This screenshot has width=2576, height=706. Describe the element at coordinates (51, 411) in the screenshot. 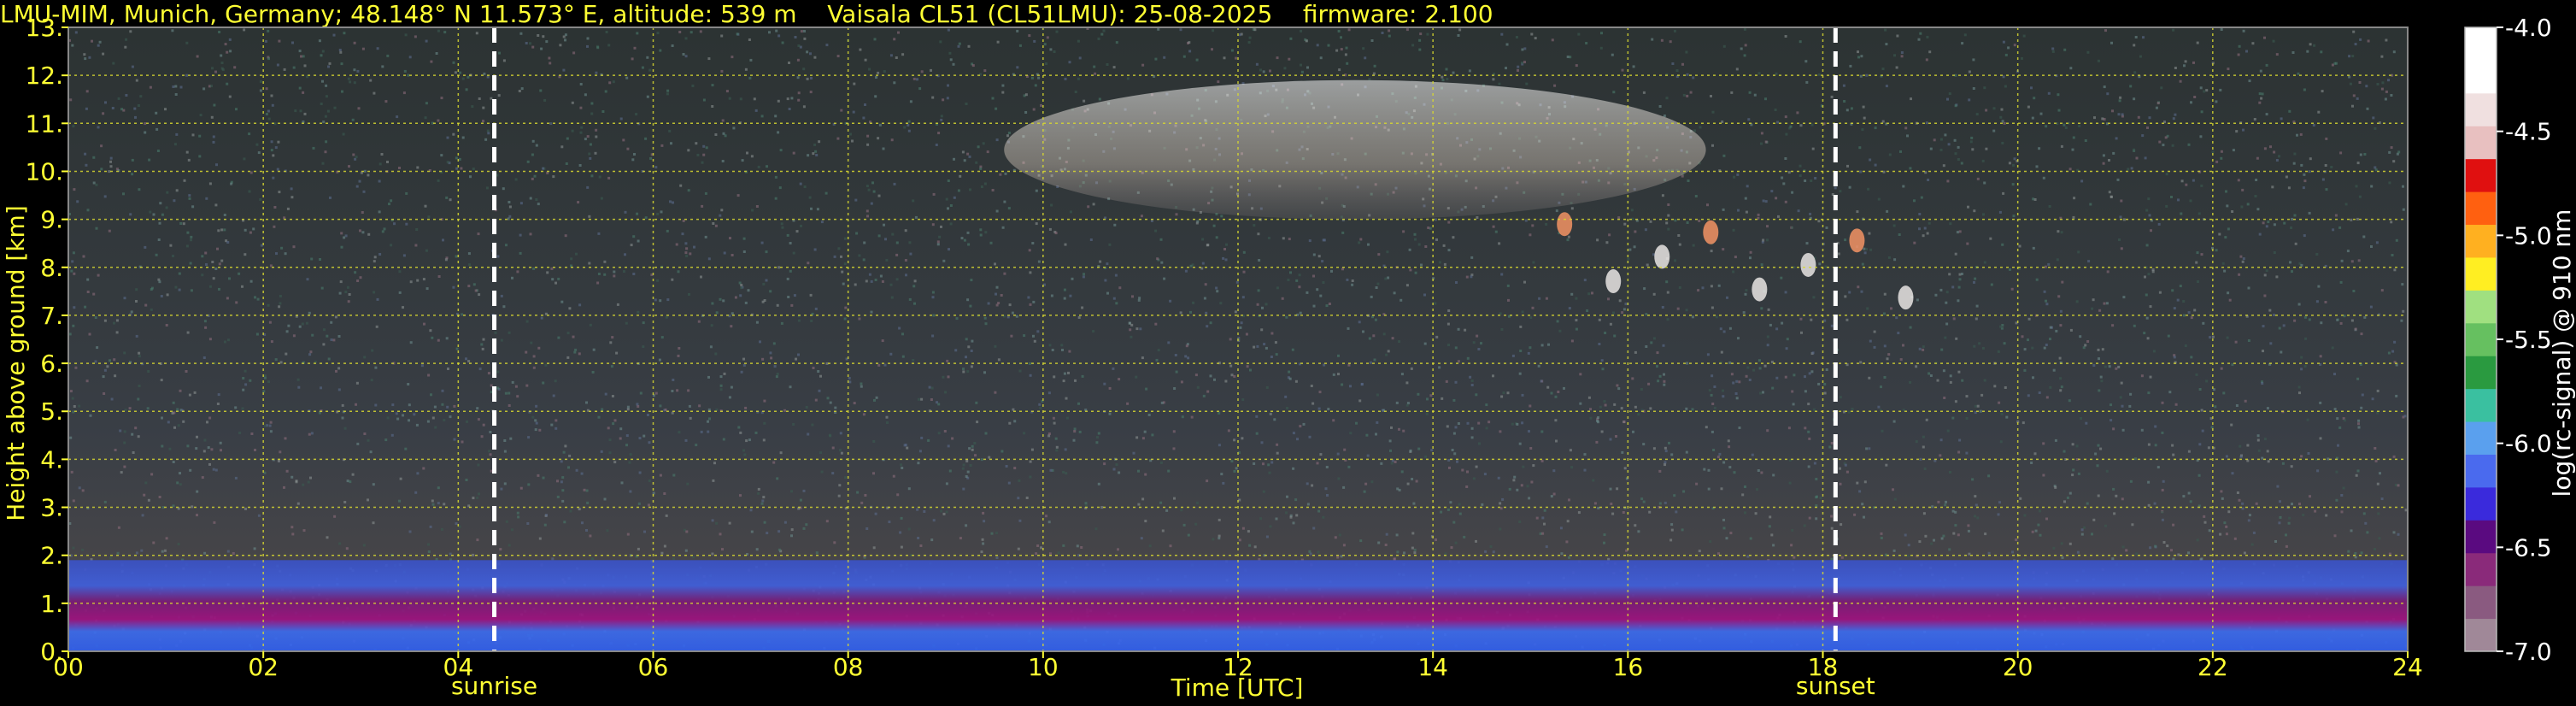

I see `y-tick-label: 5.` at that location.